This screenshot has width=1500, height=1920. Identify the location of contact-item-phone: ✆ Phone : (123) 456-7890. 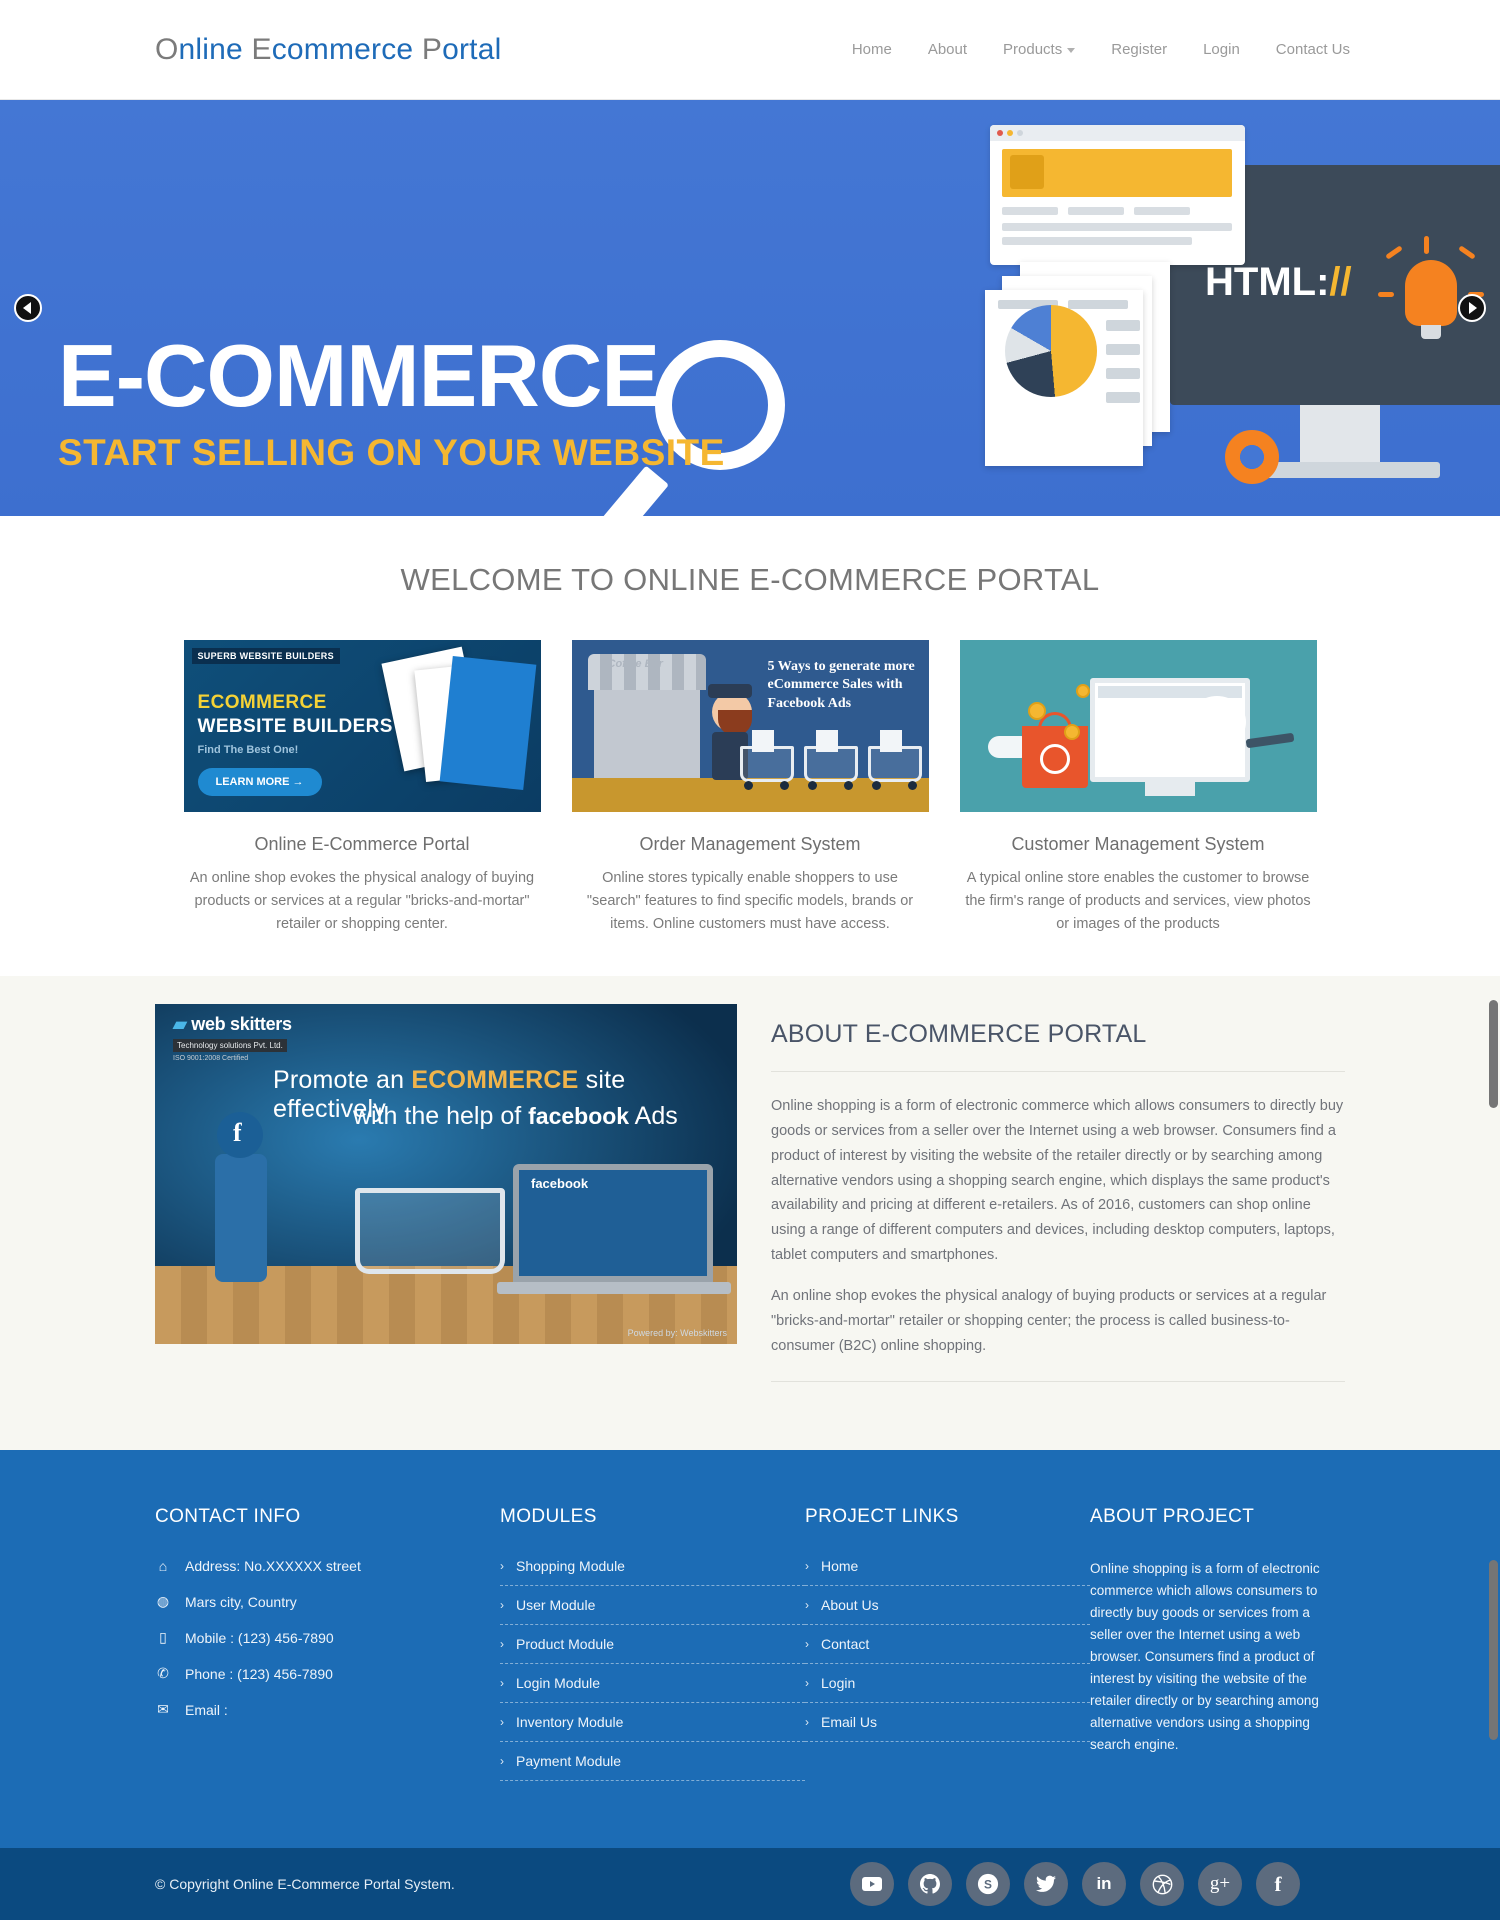
(327, 1673).